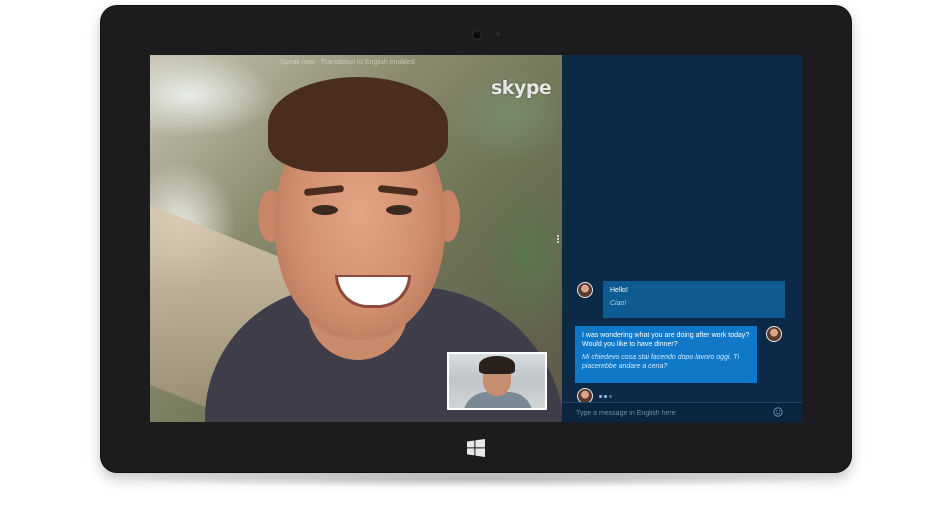 Image resolution: width=952 pixels, height=507 pixels. Describe the element at coordinates (476, 479) in the screenshot. I see `tablet-shadow` at that location.